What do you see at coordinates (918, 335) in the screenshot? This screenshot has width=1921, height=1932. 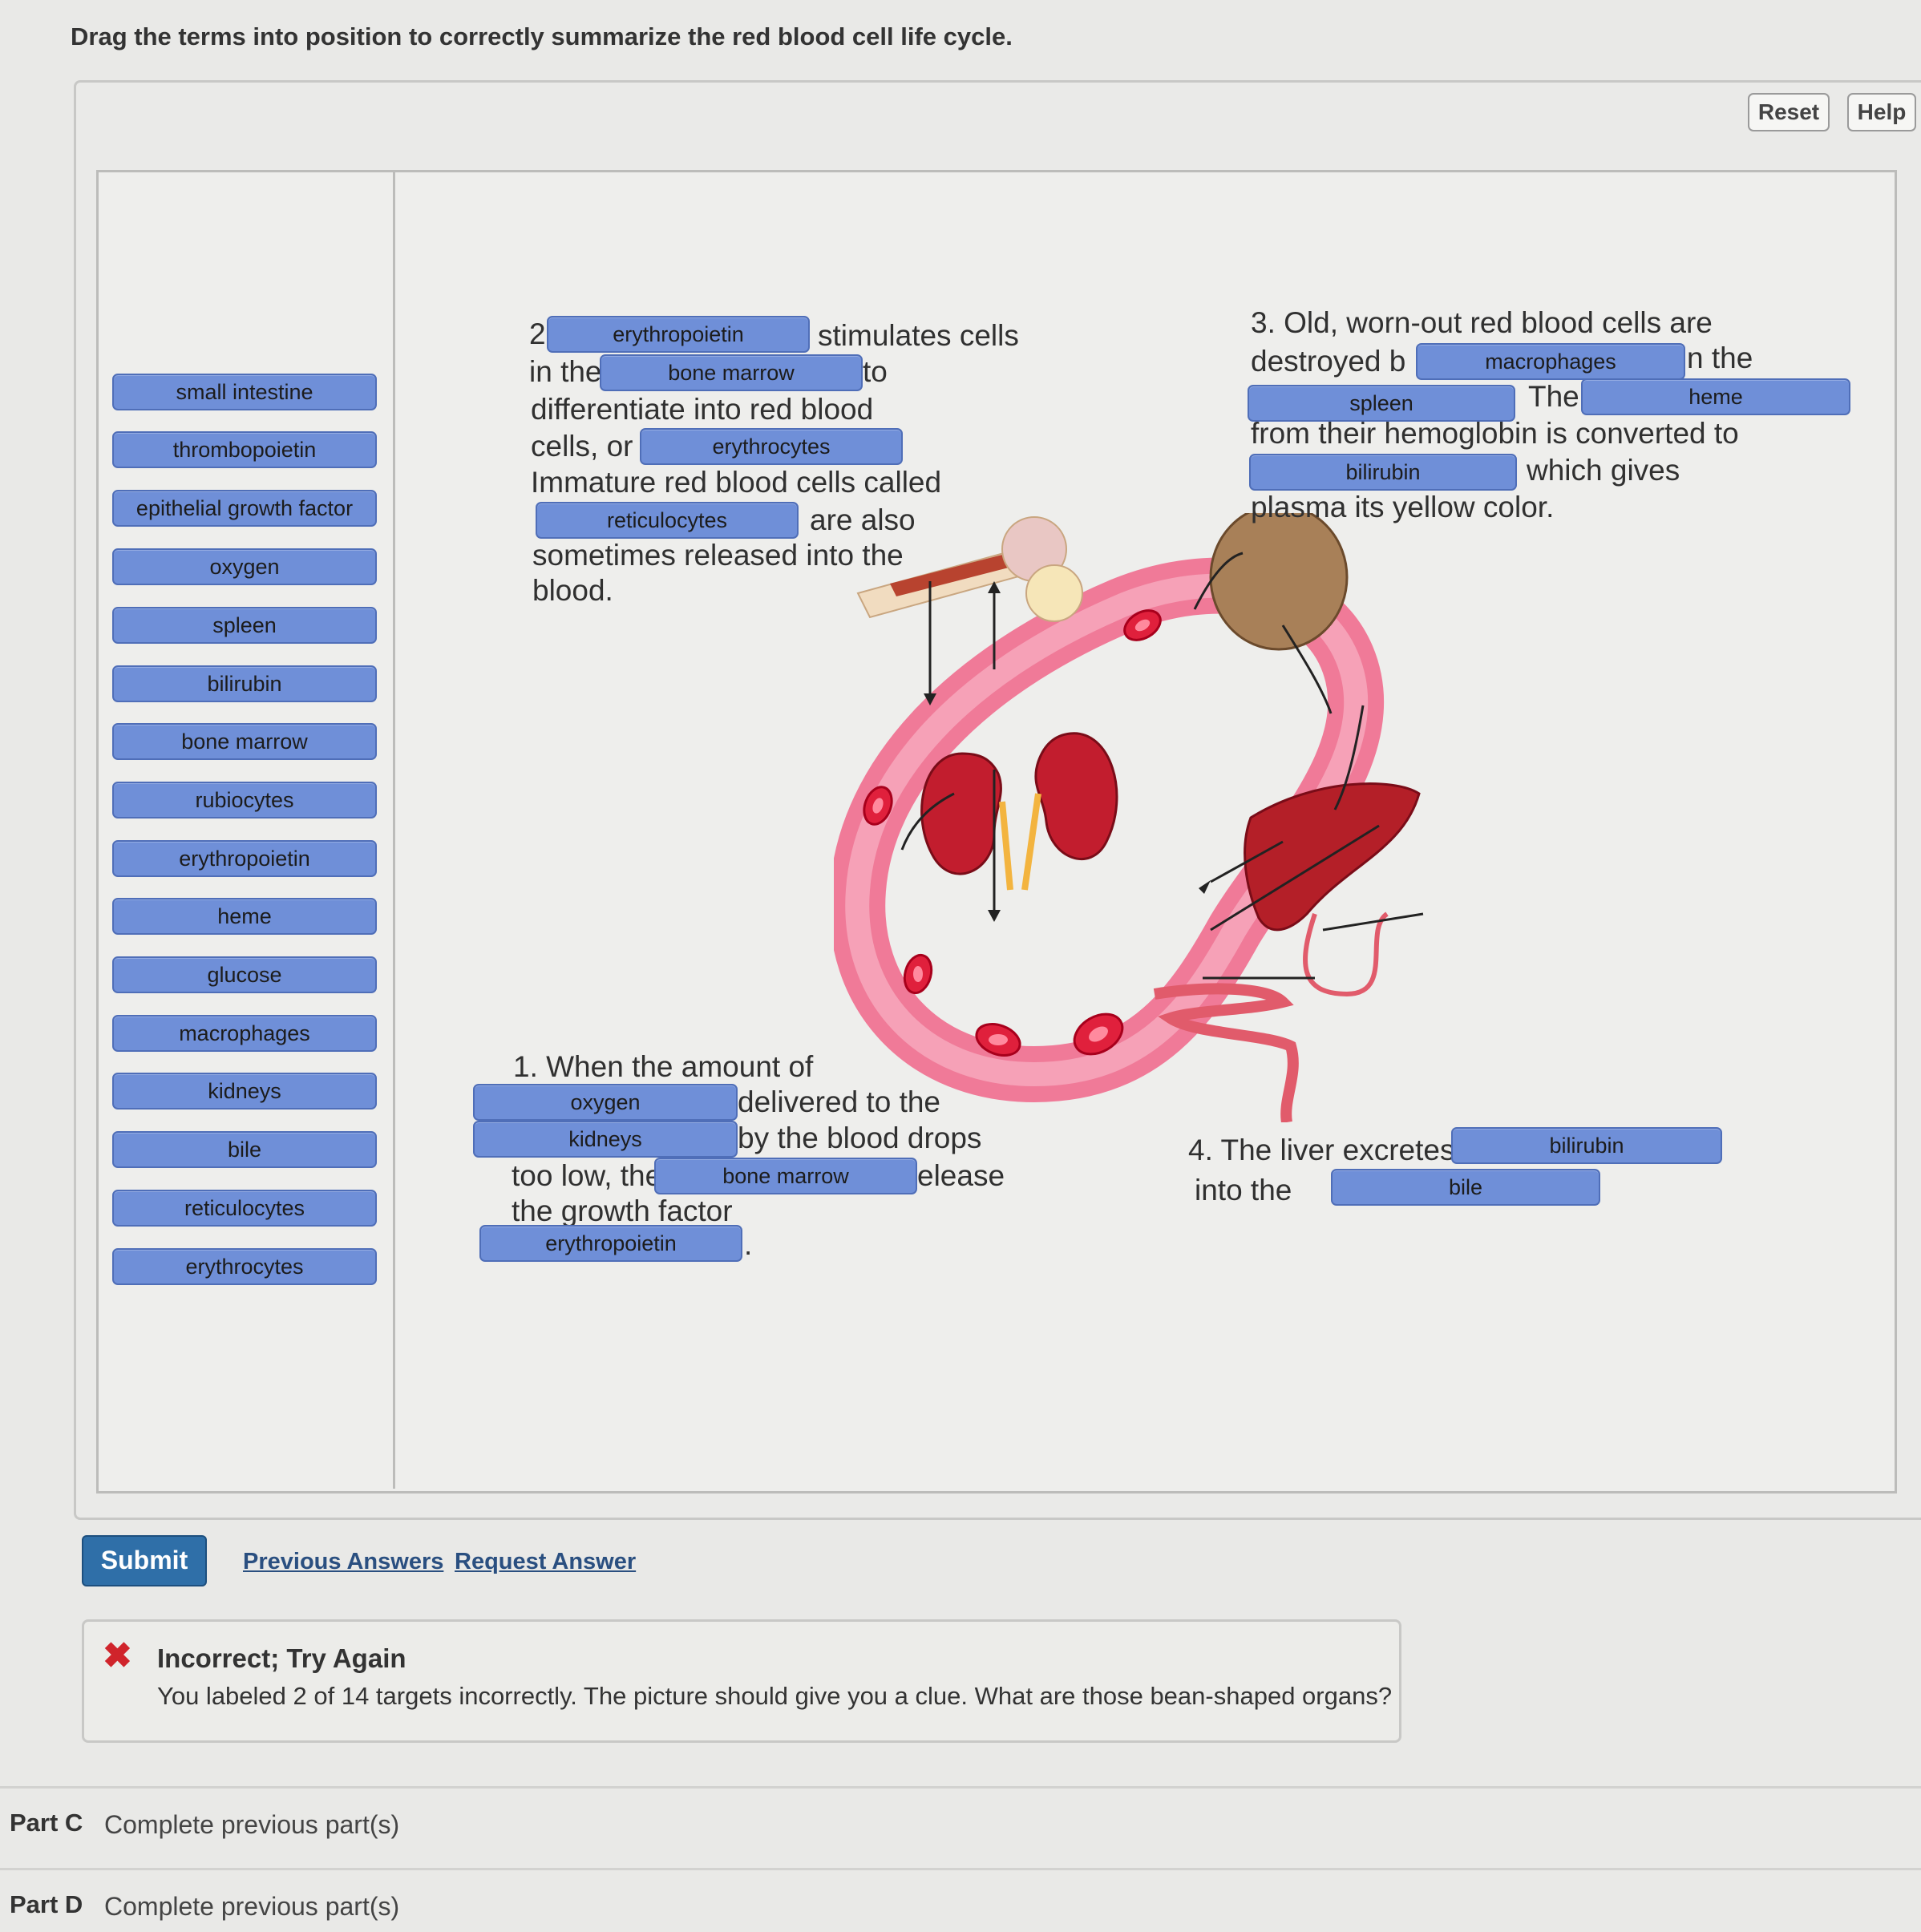 I see `step2-text-1: stimulates cells` at bounding box center [918, 335].